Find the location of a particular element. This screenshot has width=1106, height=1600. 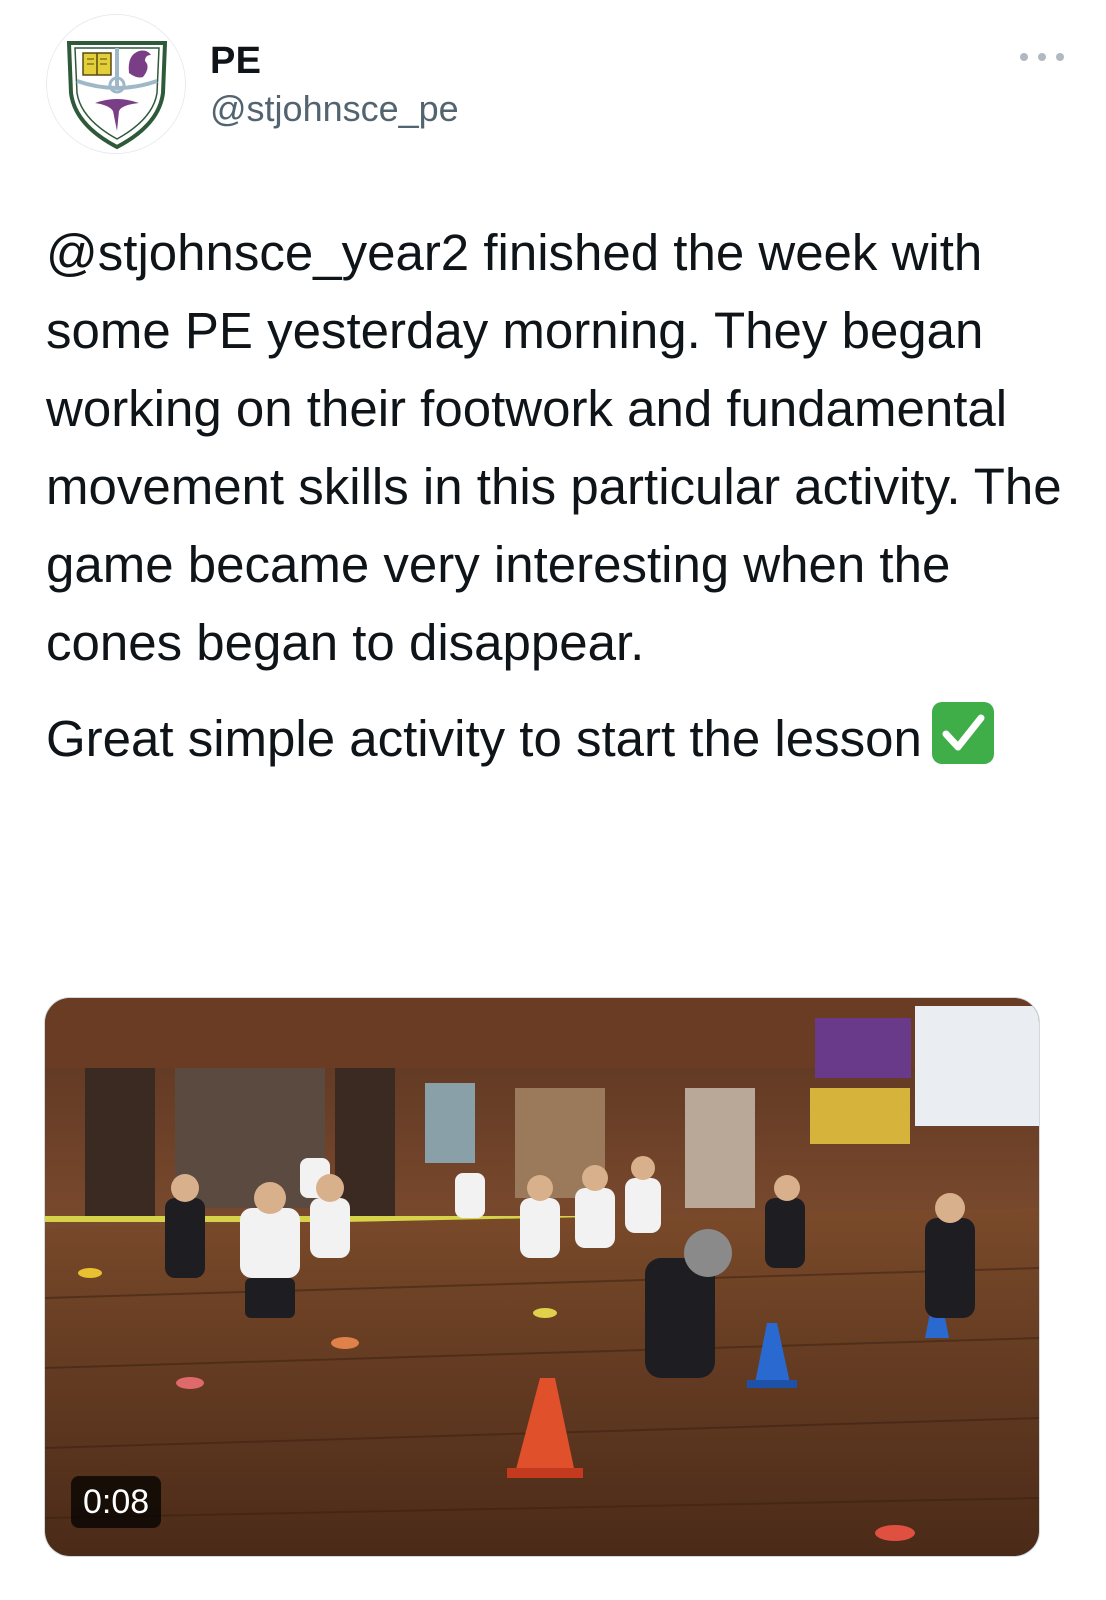

school-crest-icon is located at coordinates (116, 84).